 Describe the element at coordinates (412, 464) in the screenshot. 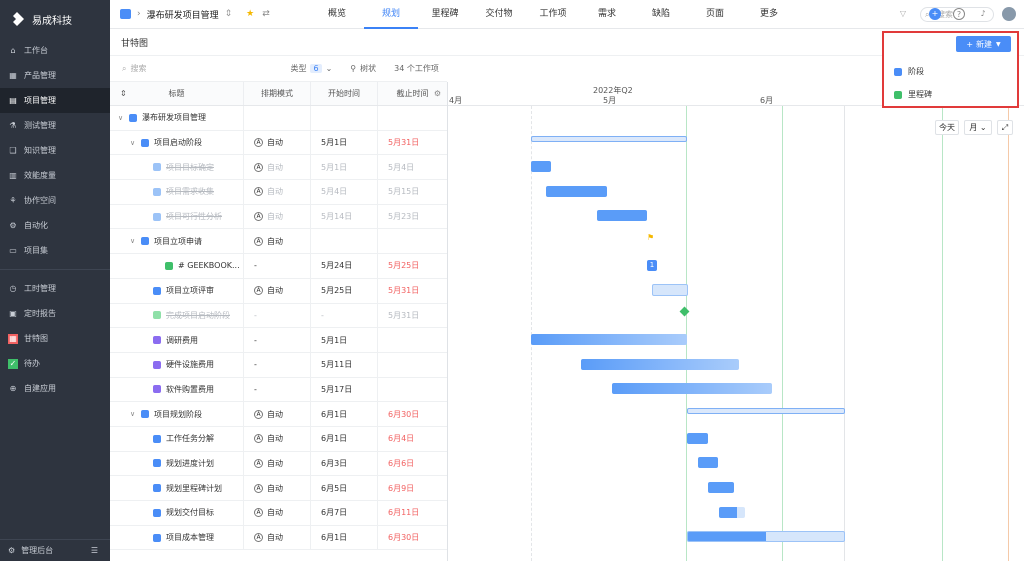

I see `cell-end: 6月6日` at that location.